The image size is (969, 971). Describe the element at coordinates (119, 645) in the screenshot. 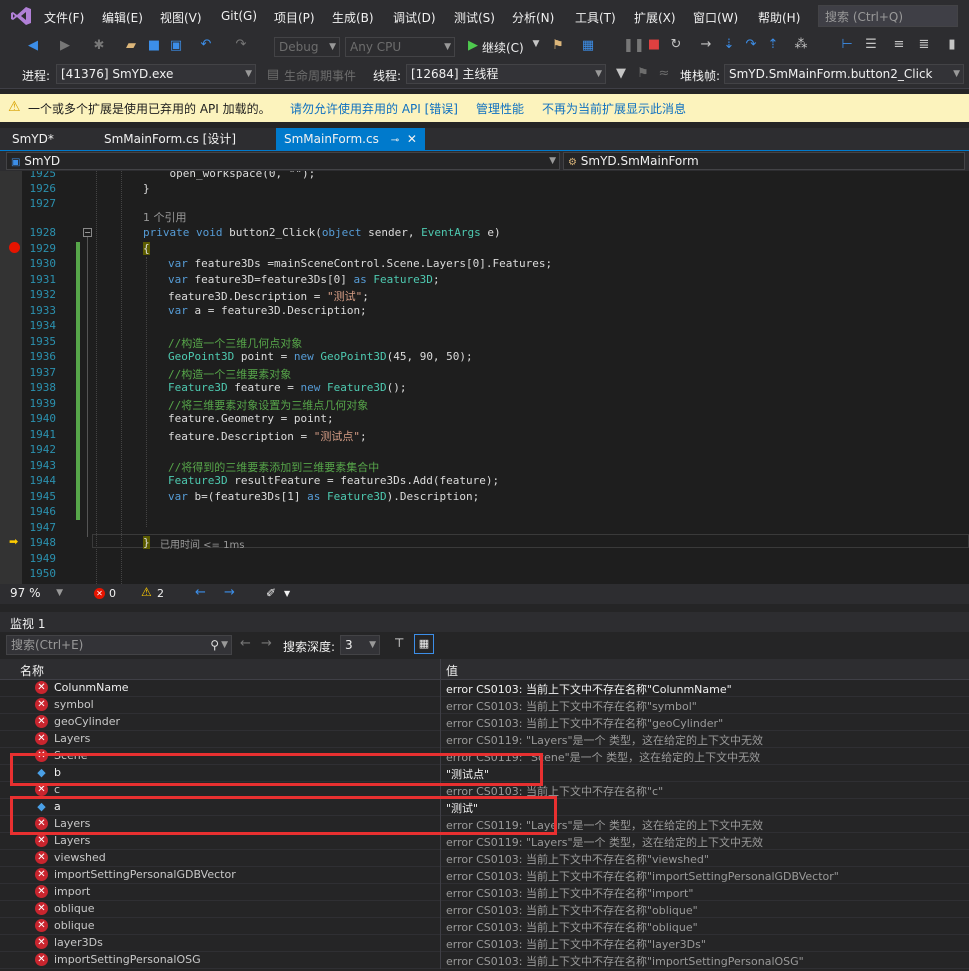

I see `watch-search-input: 搜索(Ctrl+E) ⚲ ▼` at that location.